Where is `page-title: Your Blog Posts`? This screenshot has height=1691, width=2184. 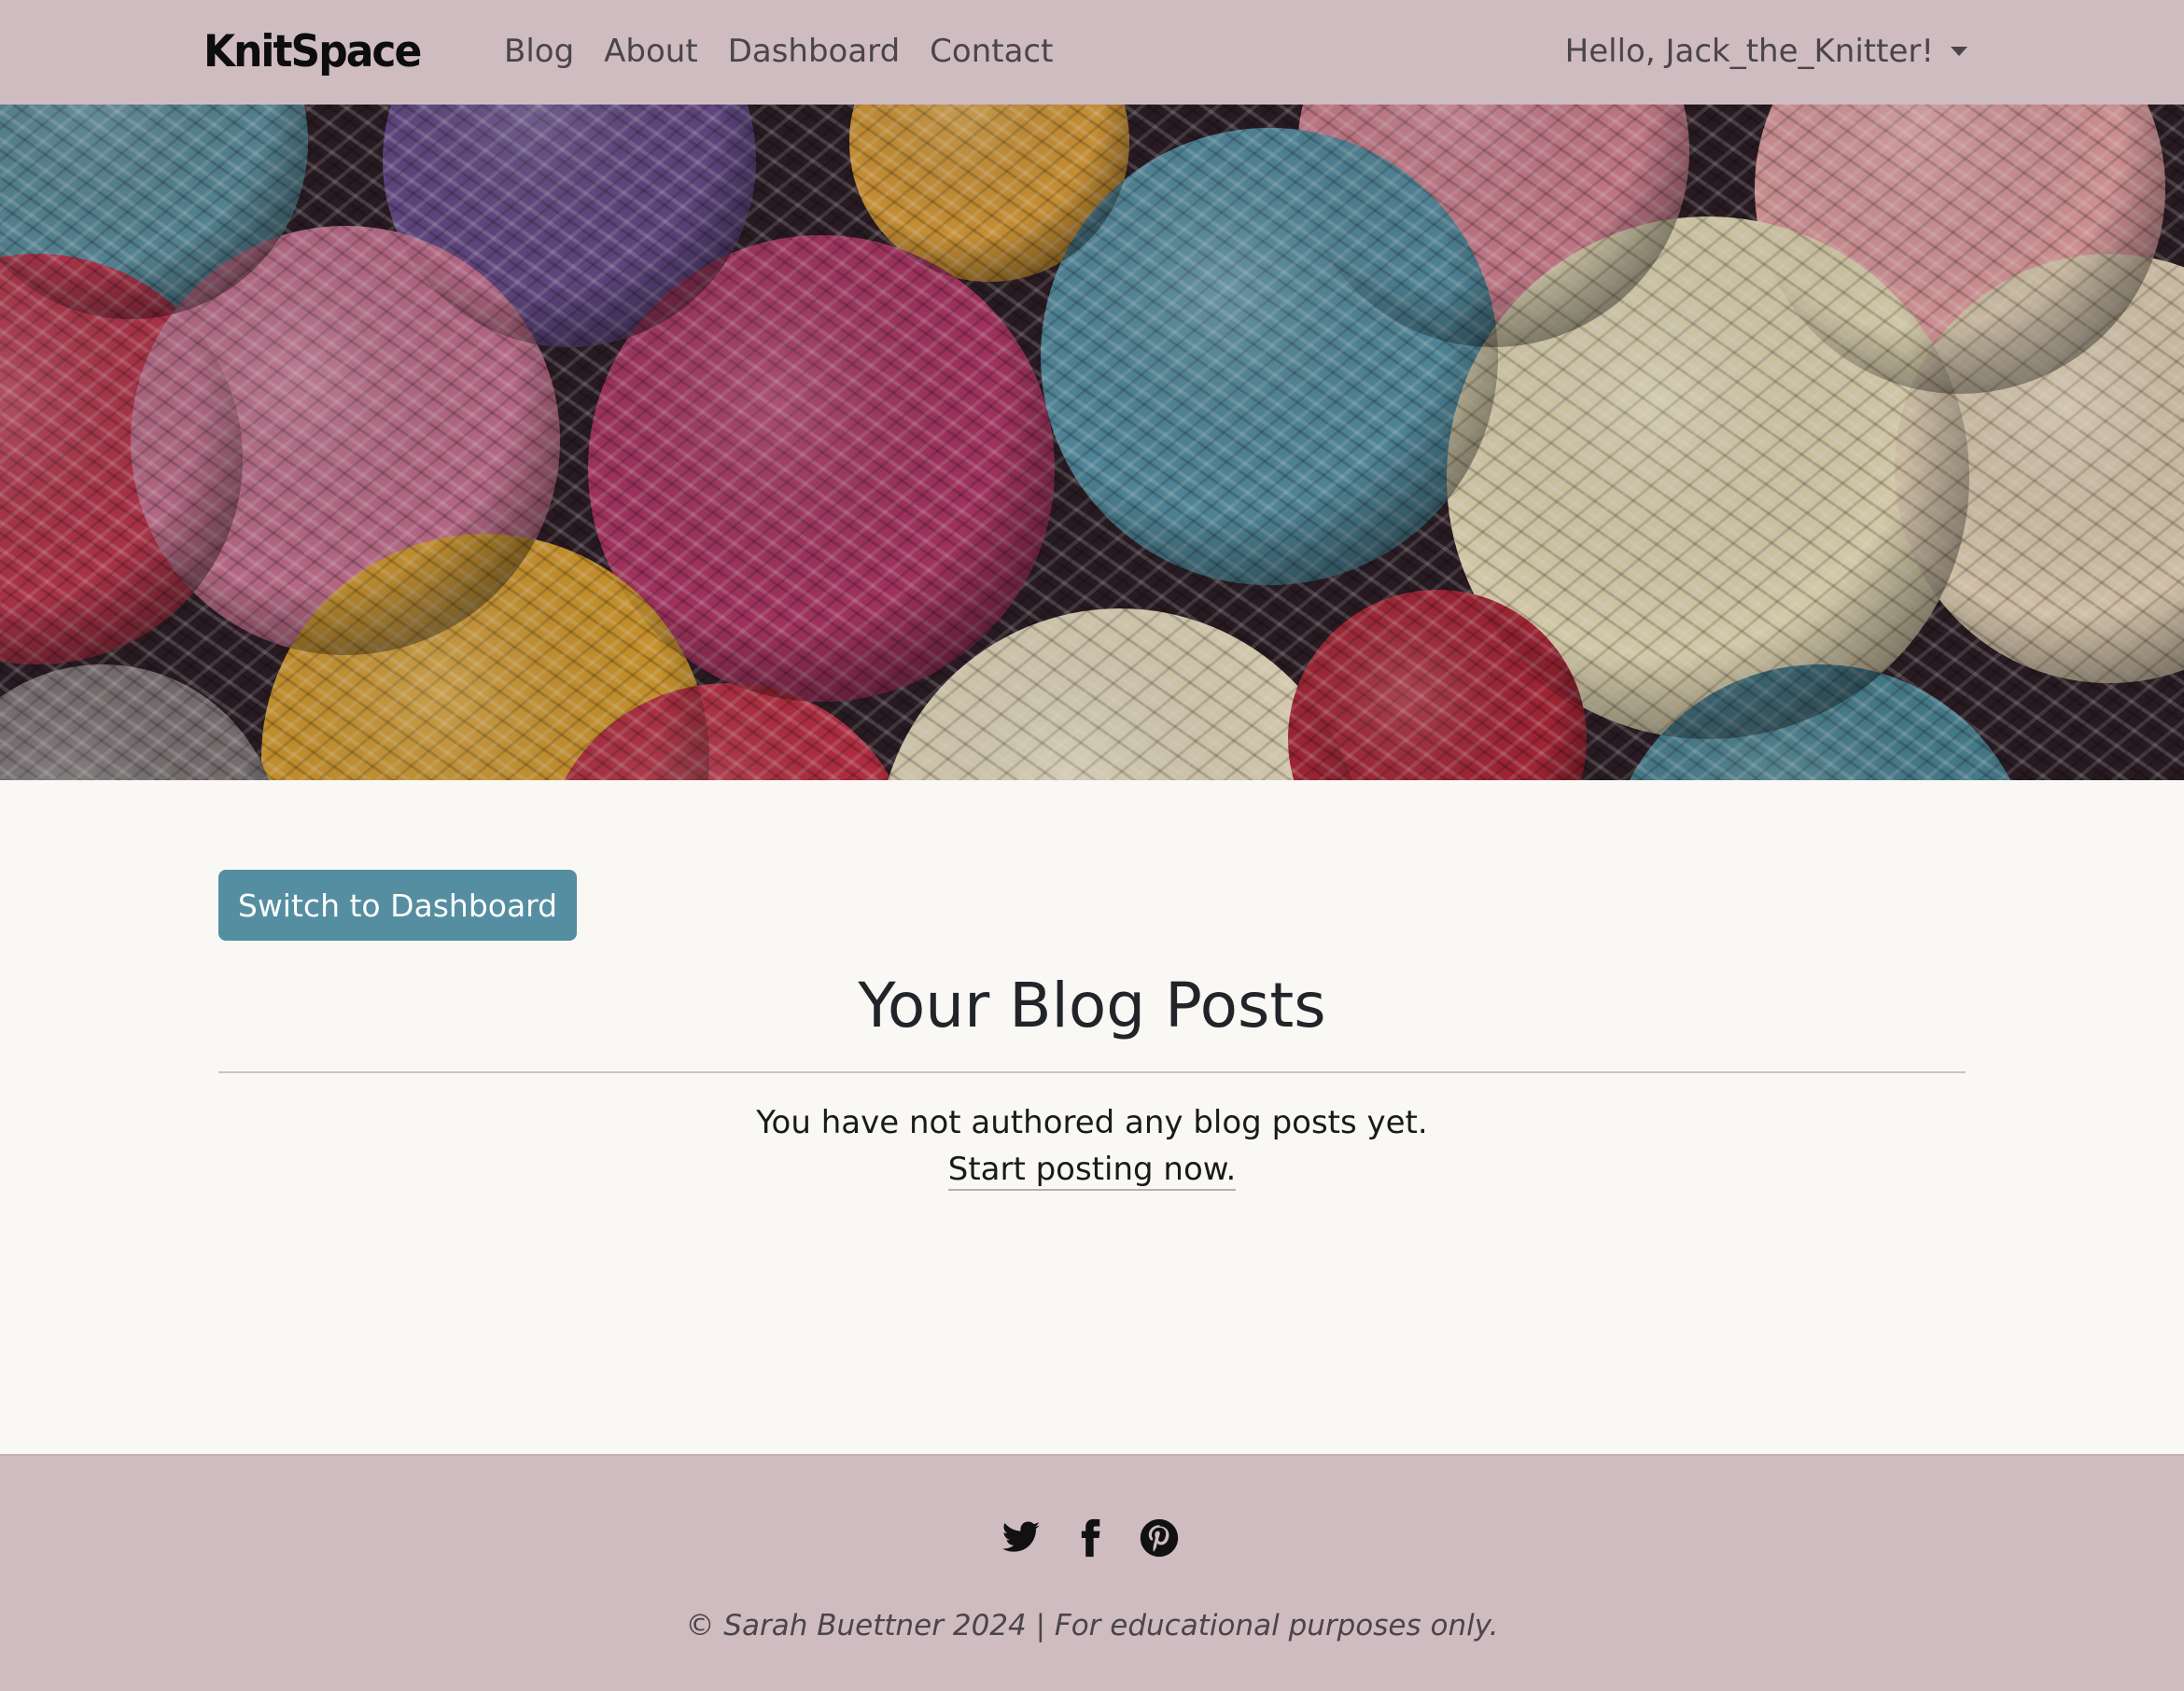
page-title: Your Blog Posts is located at coordinates (1092, 1006).